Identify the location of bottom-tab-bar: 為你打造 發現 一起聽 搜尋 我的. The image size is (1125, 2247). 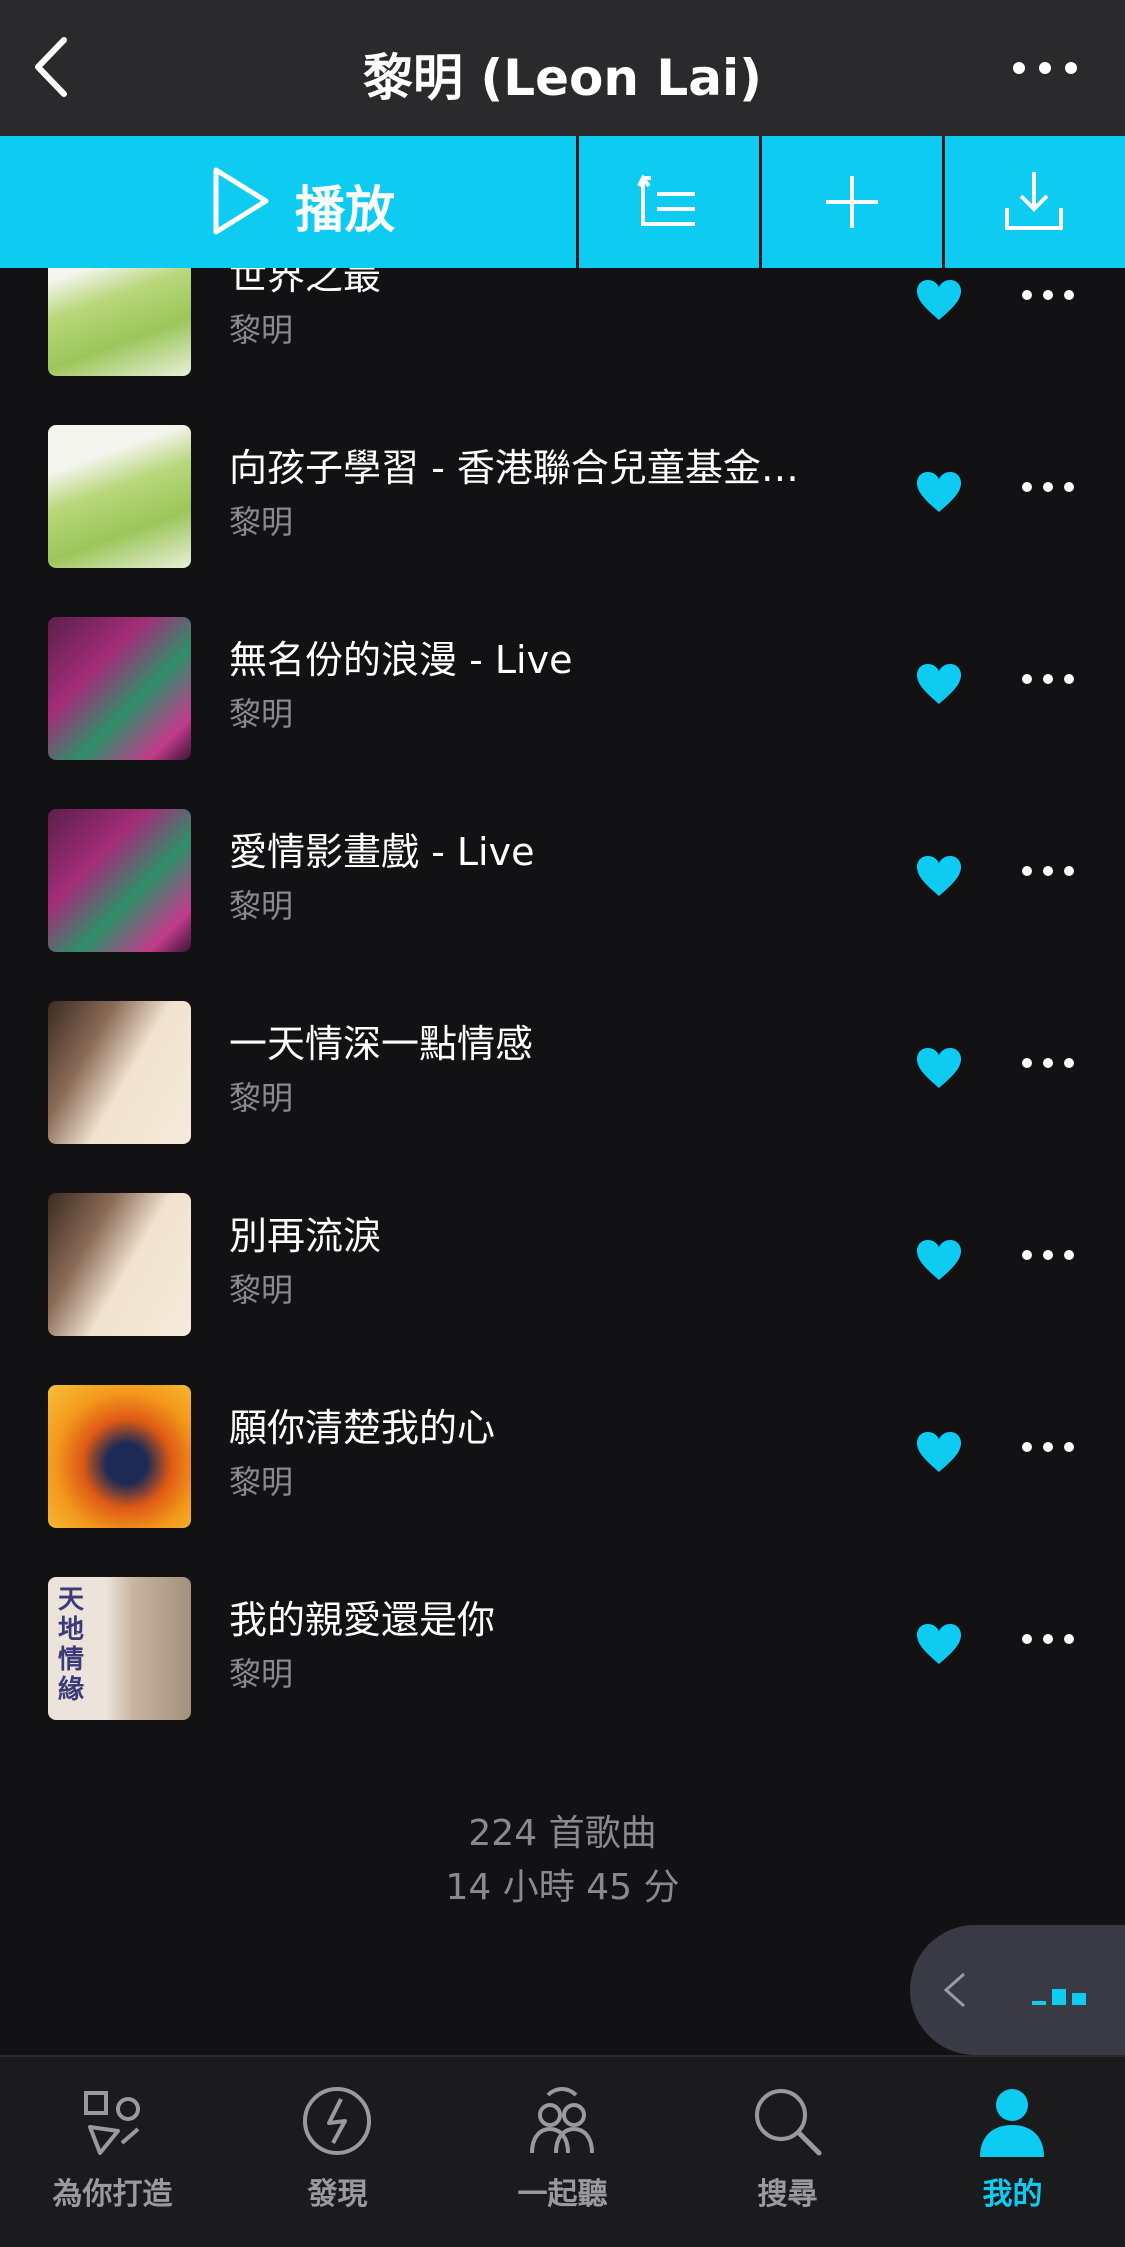
(562, 2151).